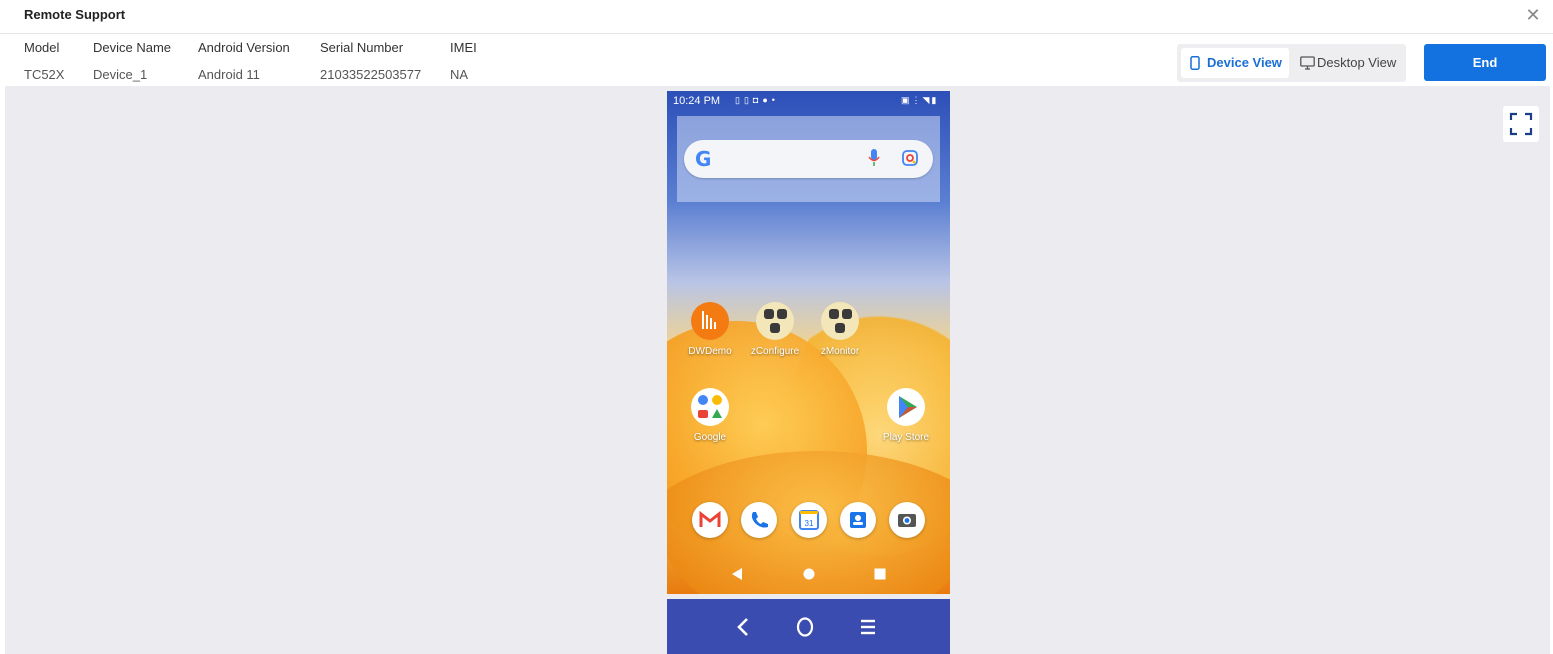  What do you see at coordinates (1357, 62) in the screenshot?
I see `desktop-view-label: Desktop View` at bounding box center [1357, 62].